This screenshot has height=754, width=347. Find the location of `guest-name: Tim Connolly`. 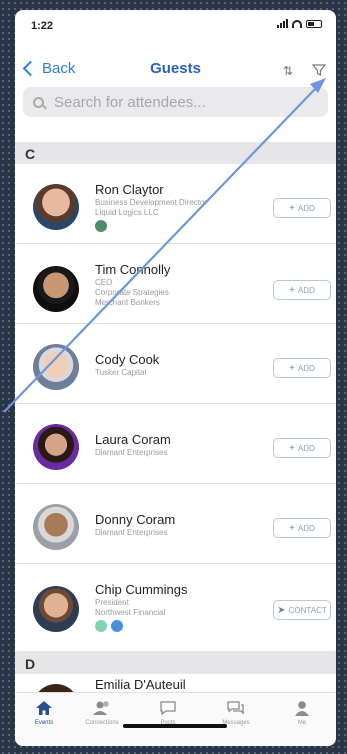

guest-name: Tim Connolly is located at coordinates (133, 269).